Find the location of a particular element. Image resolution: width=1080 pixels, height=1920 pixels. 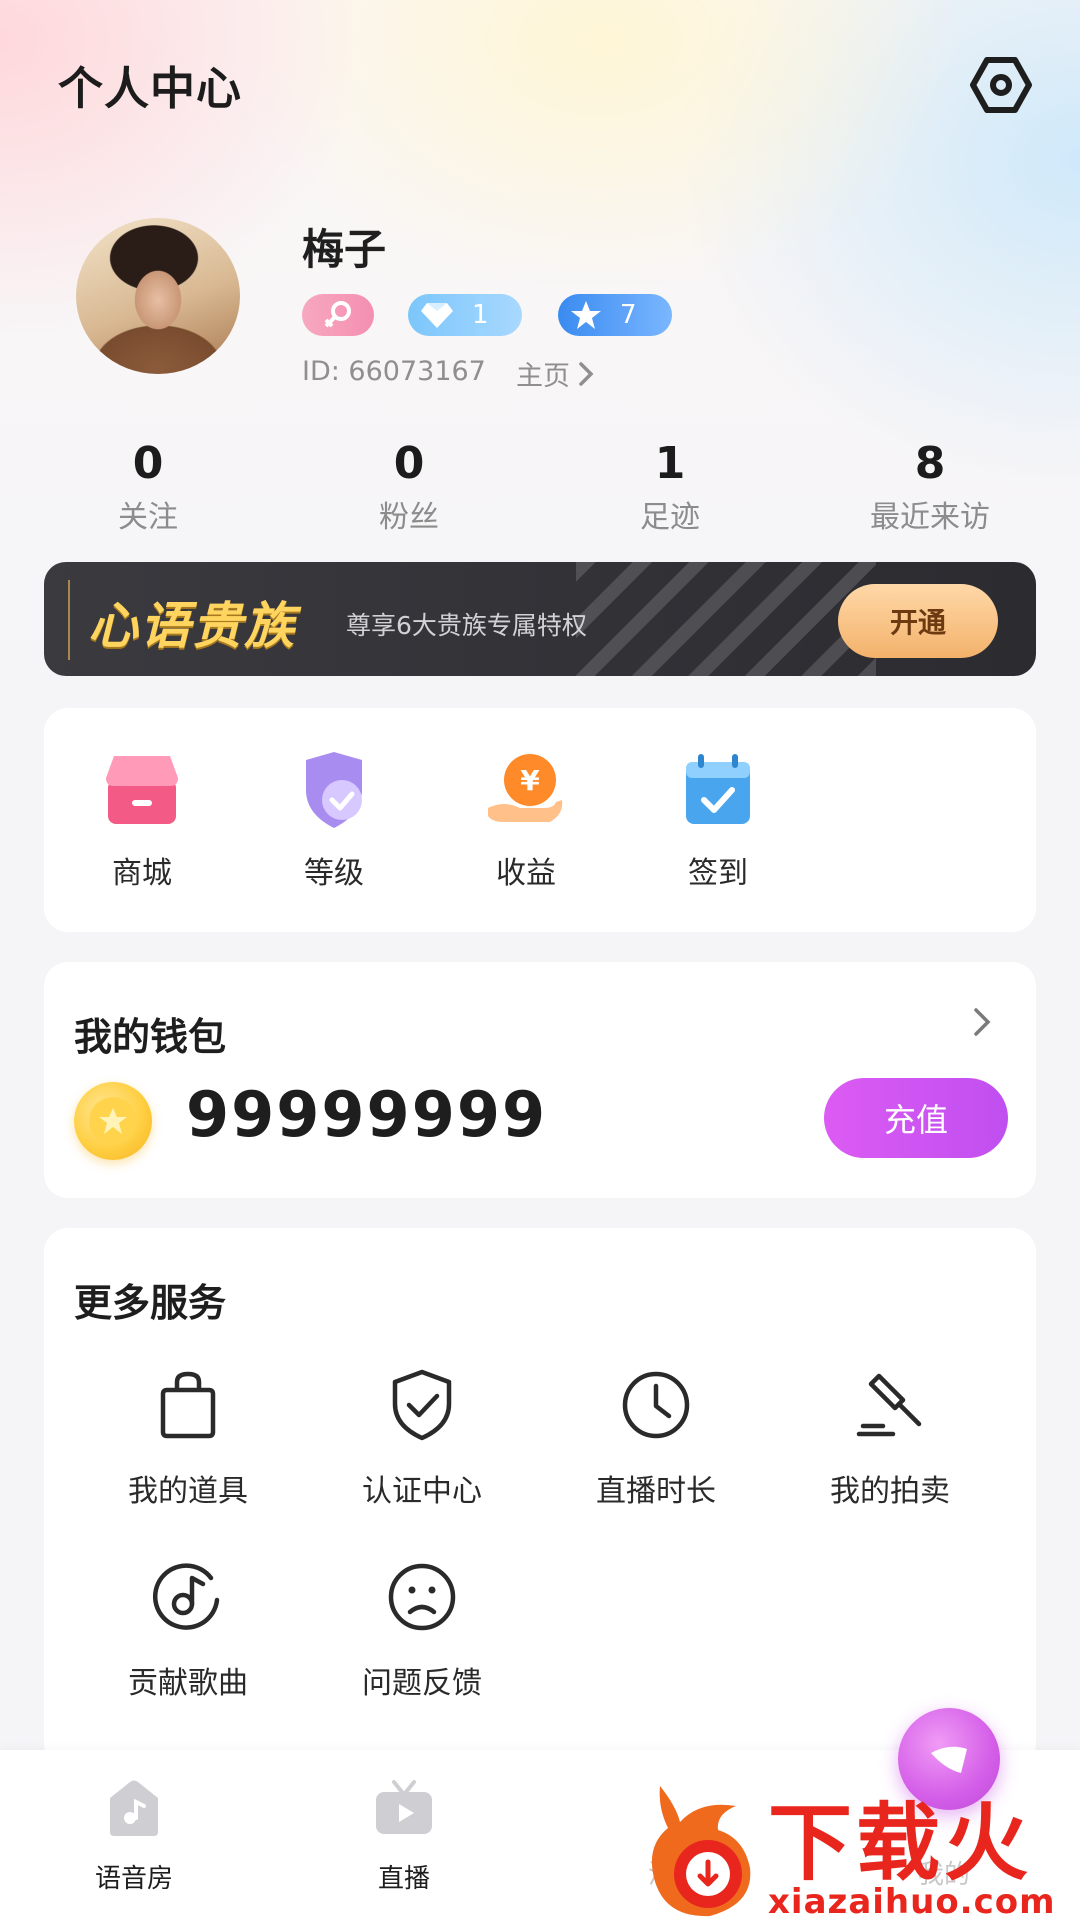

stat-value: 8 is located at coordinates (930, 463).